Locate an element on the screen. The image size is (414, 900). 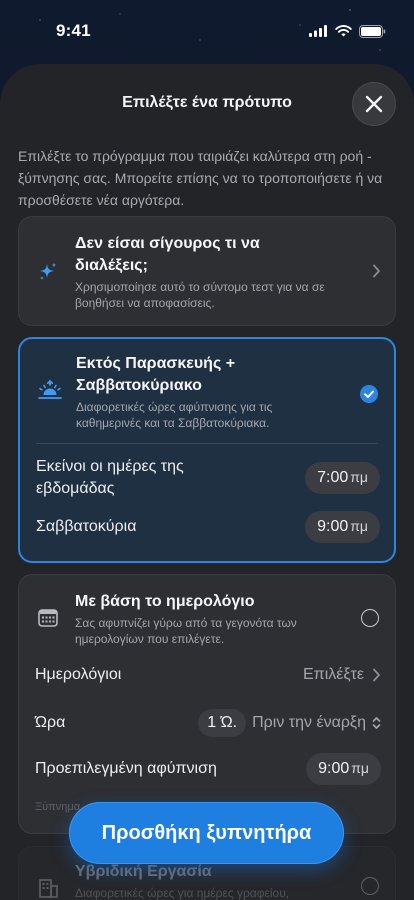
status-icons is located at coordinates (347, 31).